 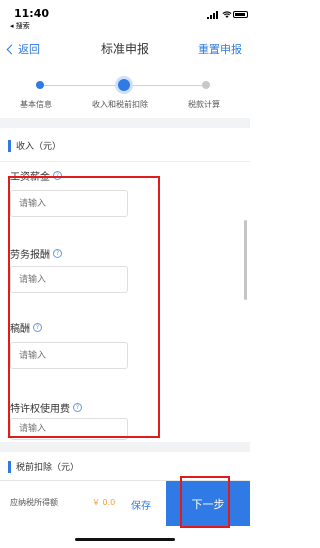 I want to click on field-label-royalty: 稿酬 ?, so click(x=26, y=327).